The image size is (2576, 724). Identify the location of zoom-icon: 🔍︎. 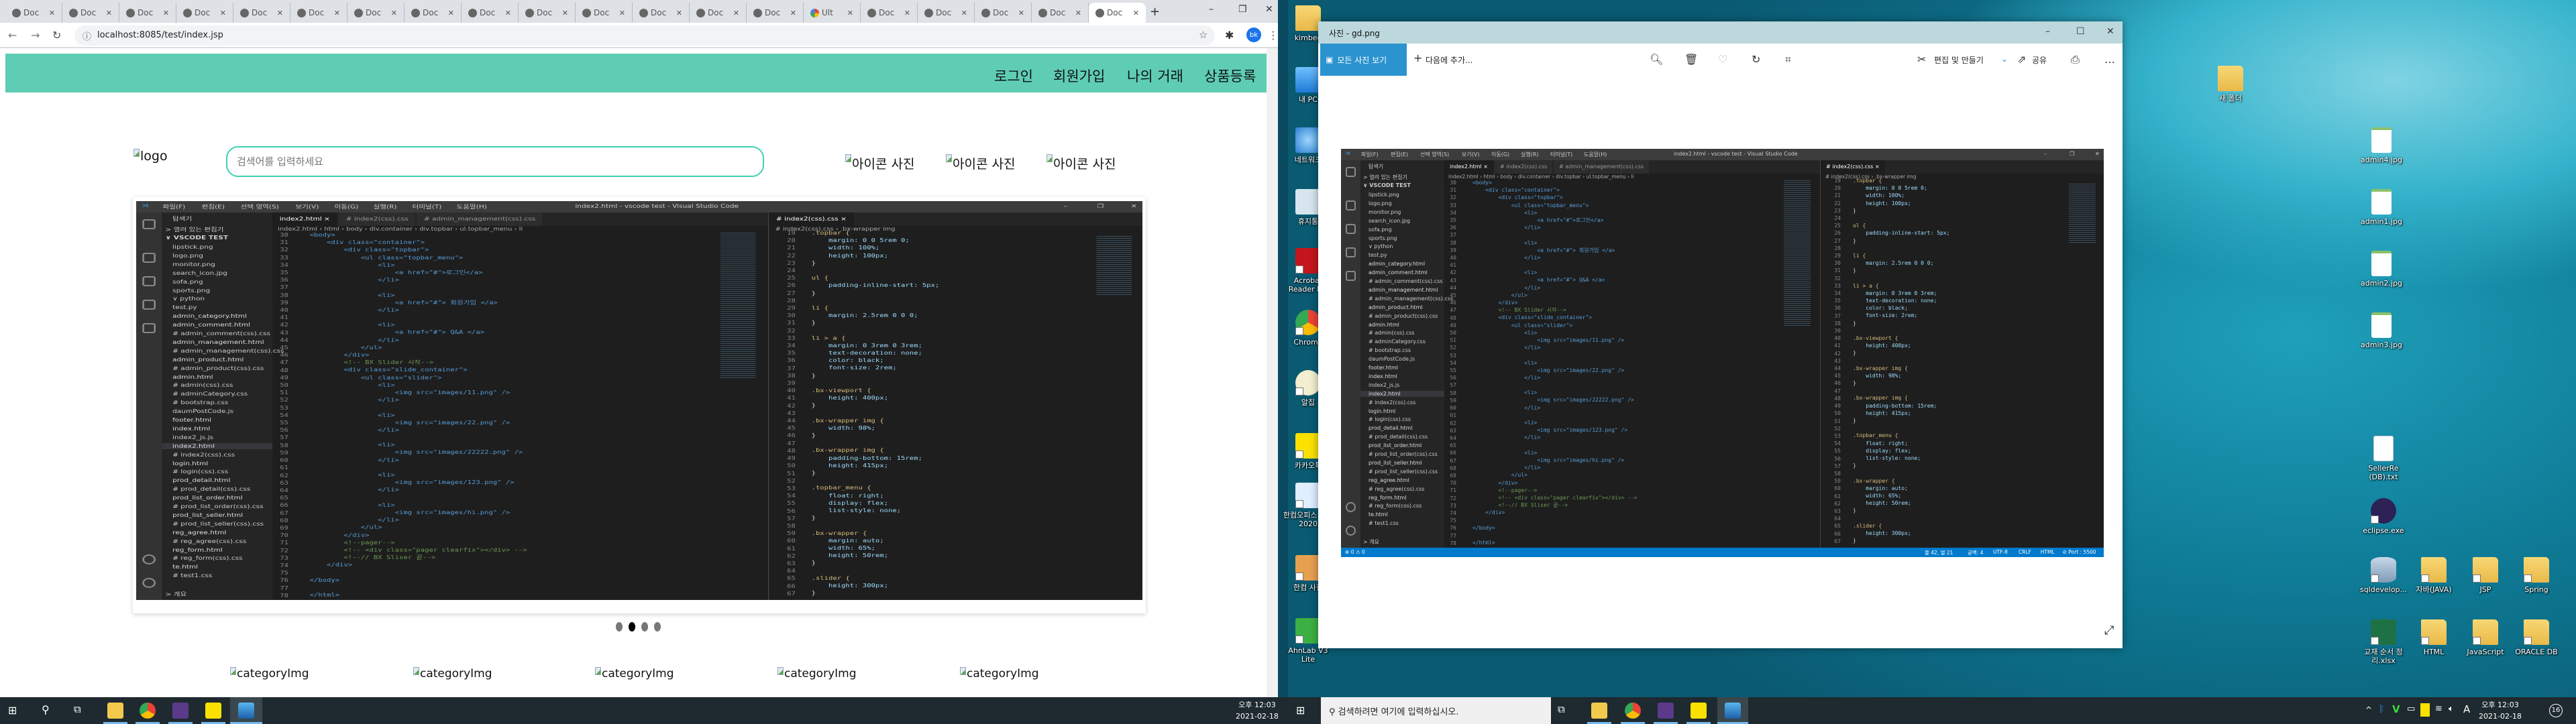
(1656, 59).